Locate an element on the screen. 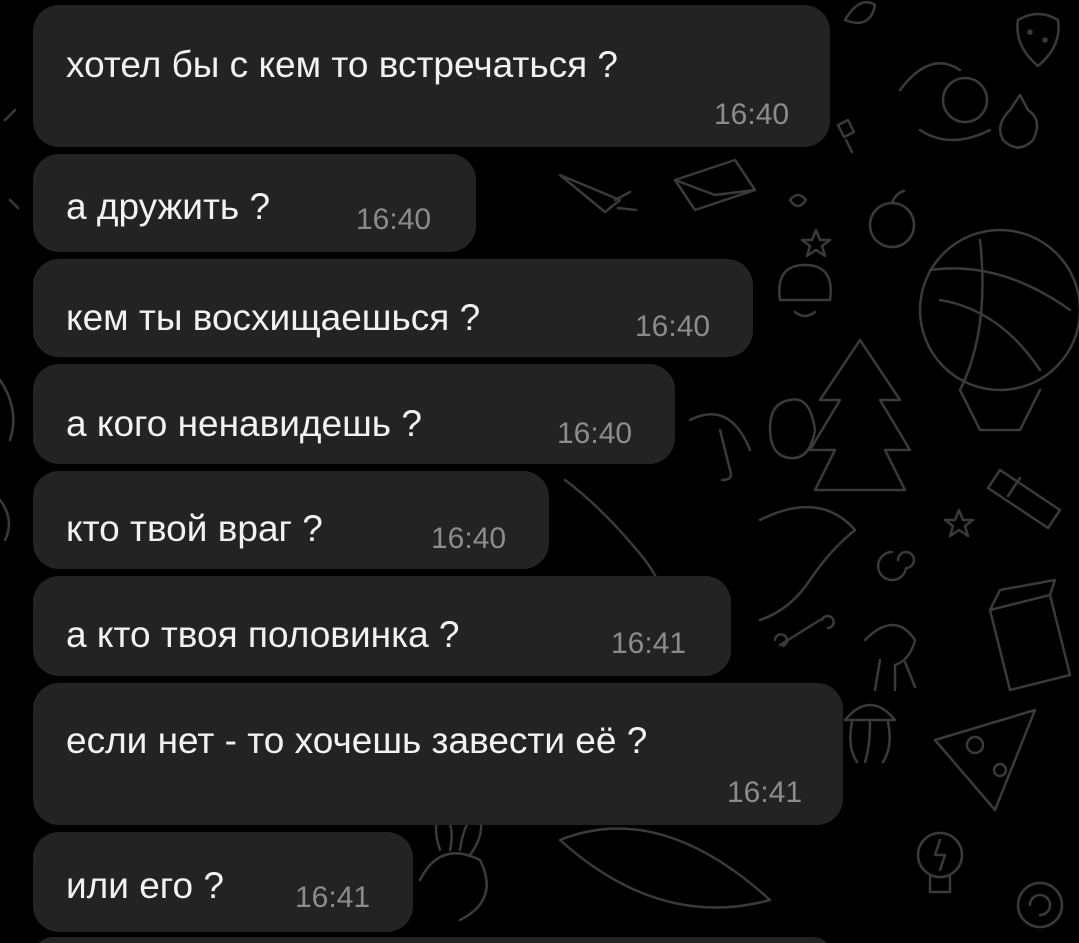 Image resolution: width=1079 pixels, height=943 pixels. message-bubble: а кто твоя половинка ? 16:41 is located at coordinates (382, 626).